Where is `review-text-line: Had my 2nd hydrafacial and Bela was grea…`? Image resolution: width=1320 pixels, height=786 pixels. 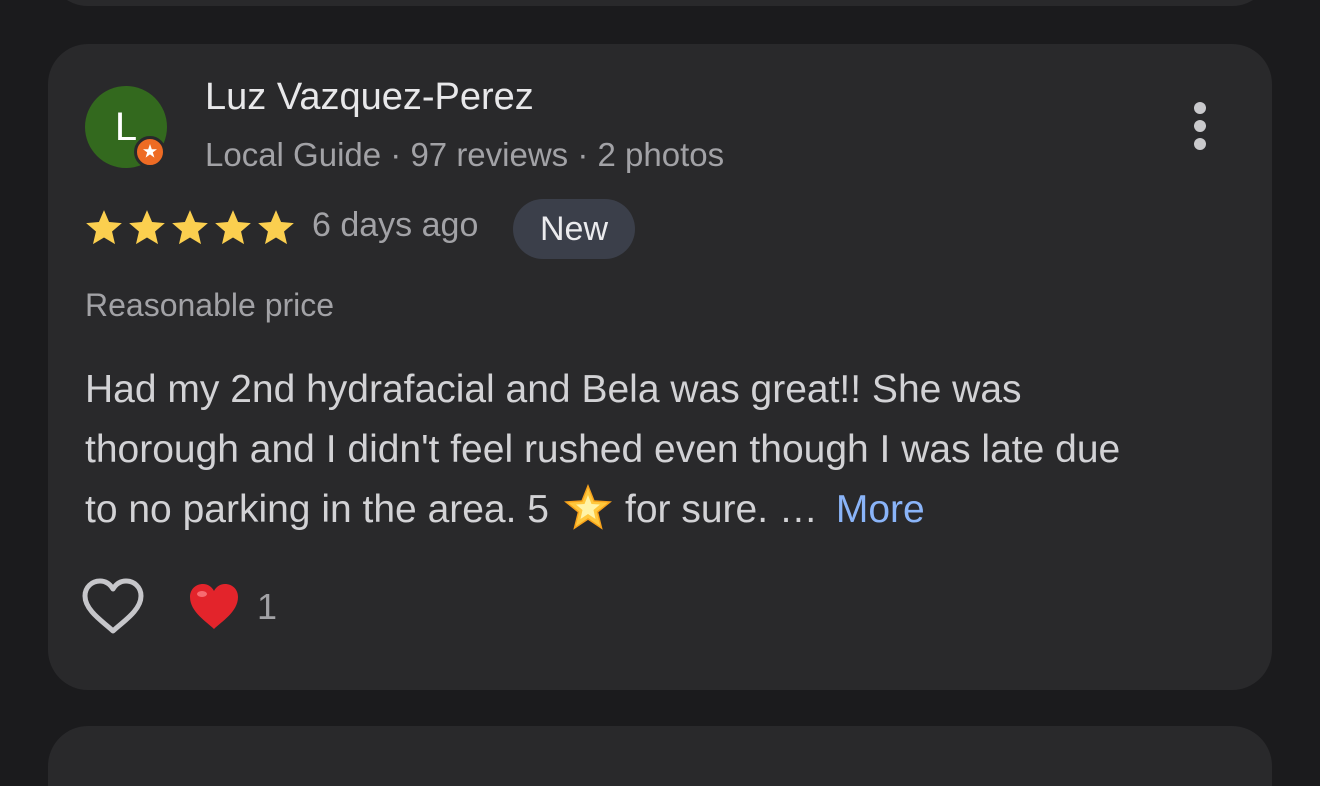 review-text-line: Had my 2nd hydrafacial and Bela was grea… is located at coordinates (553, 389).